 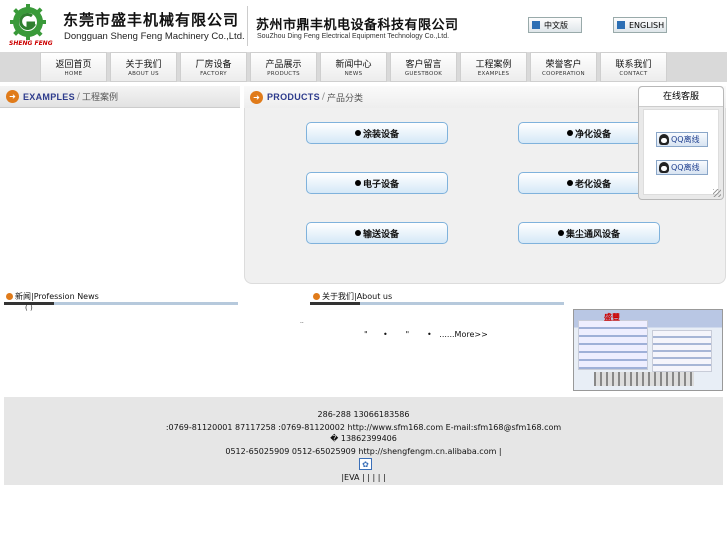 I want to click on nav-guestbook: 客户留言 GUESTBOOK, so click(x=423, y=67).